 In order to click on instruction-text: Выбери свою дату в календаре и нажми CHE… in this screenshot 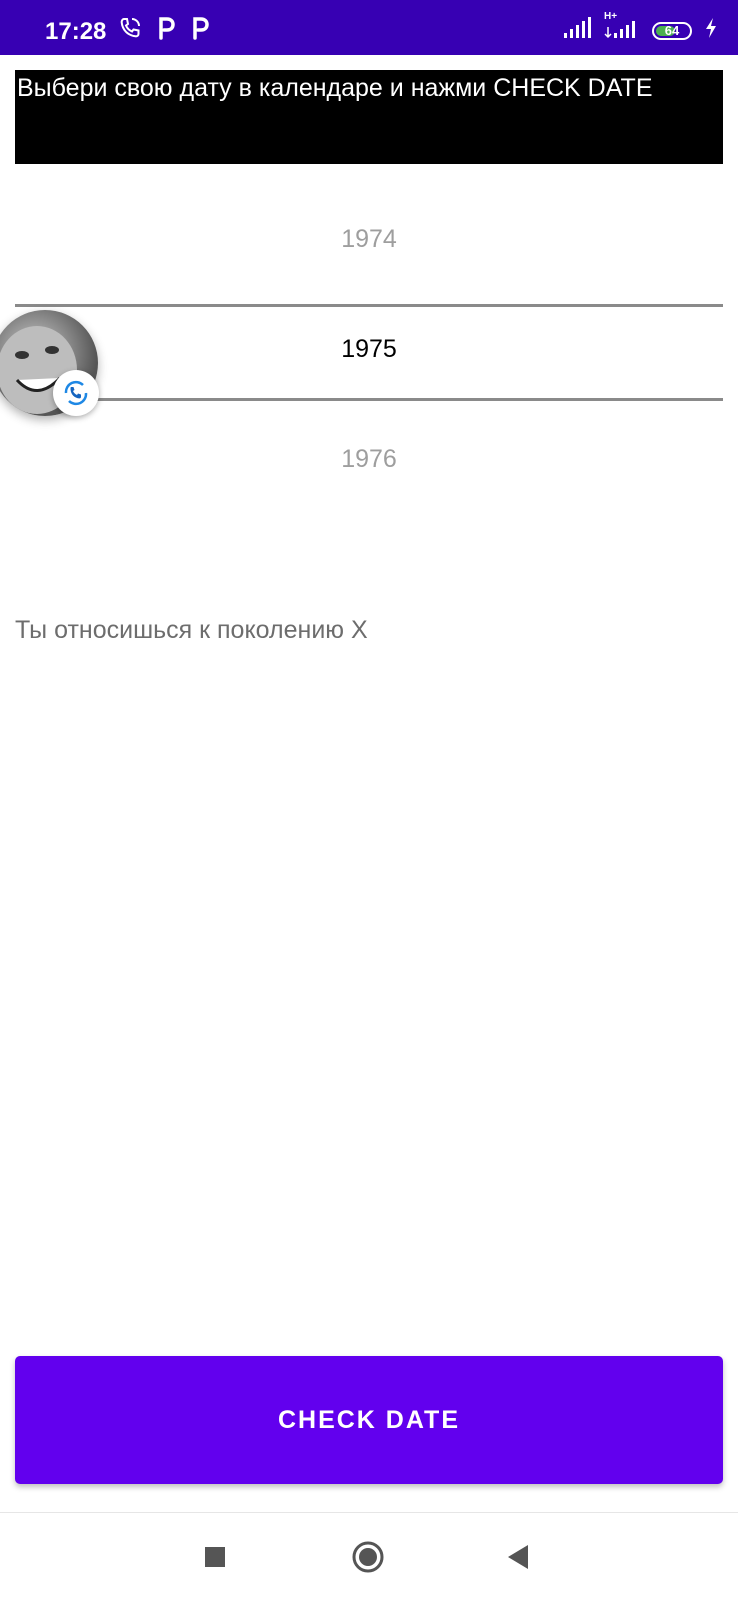, I will do `click(335, 88)`.